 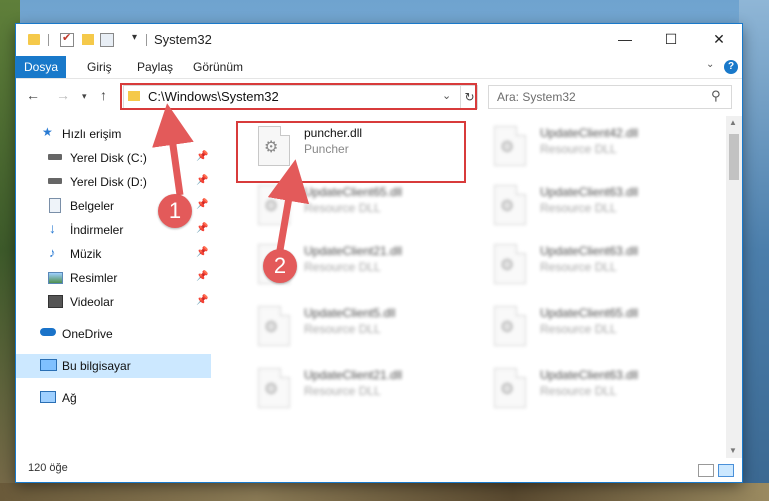 I want to click on folder-icon, so click(x=34, y=39).